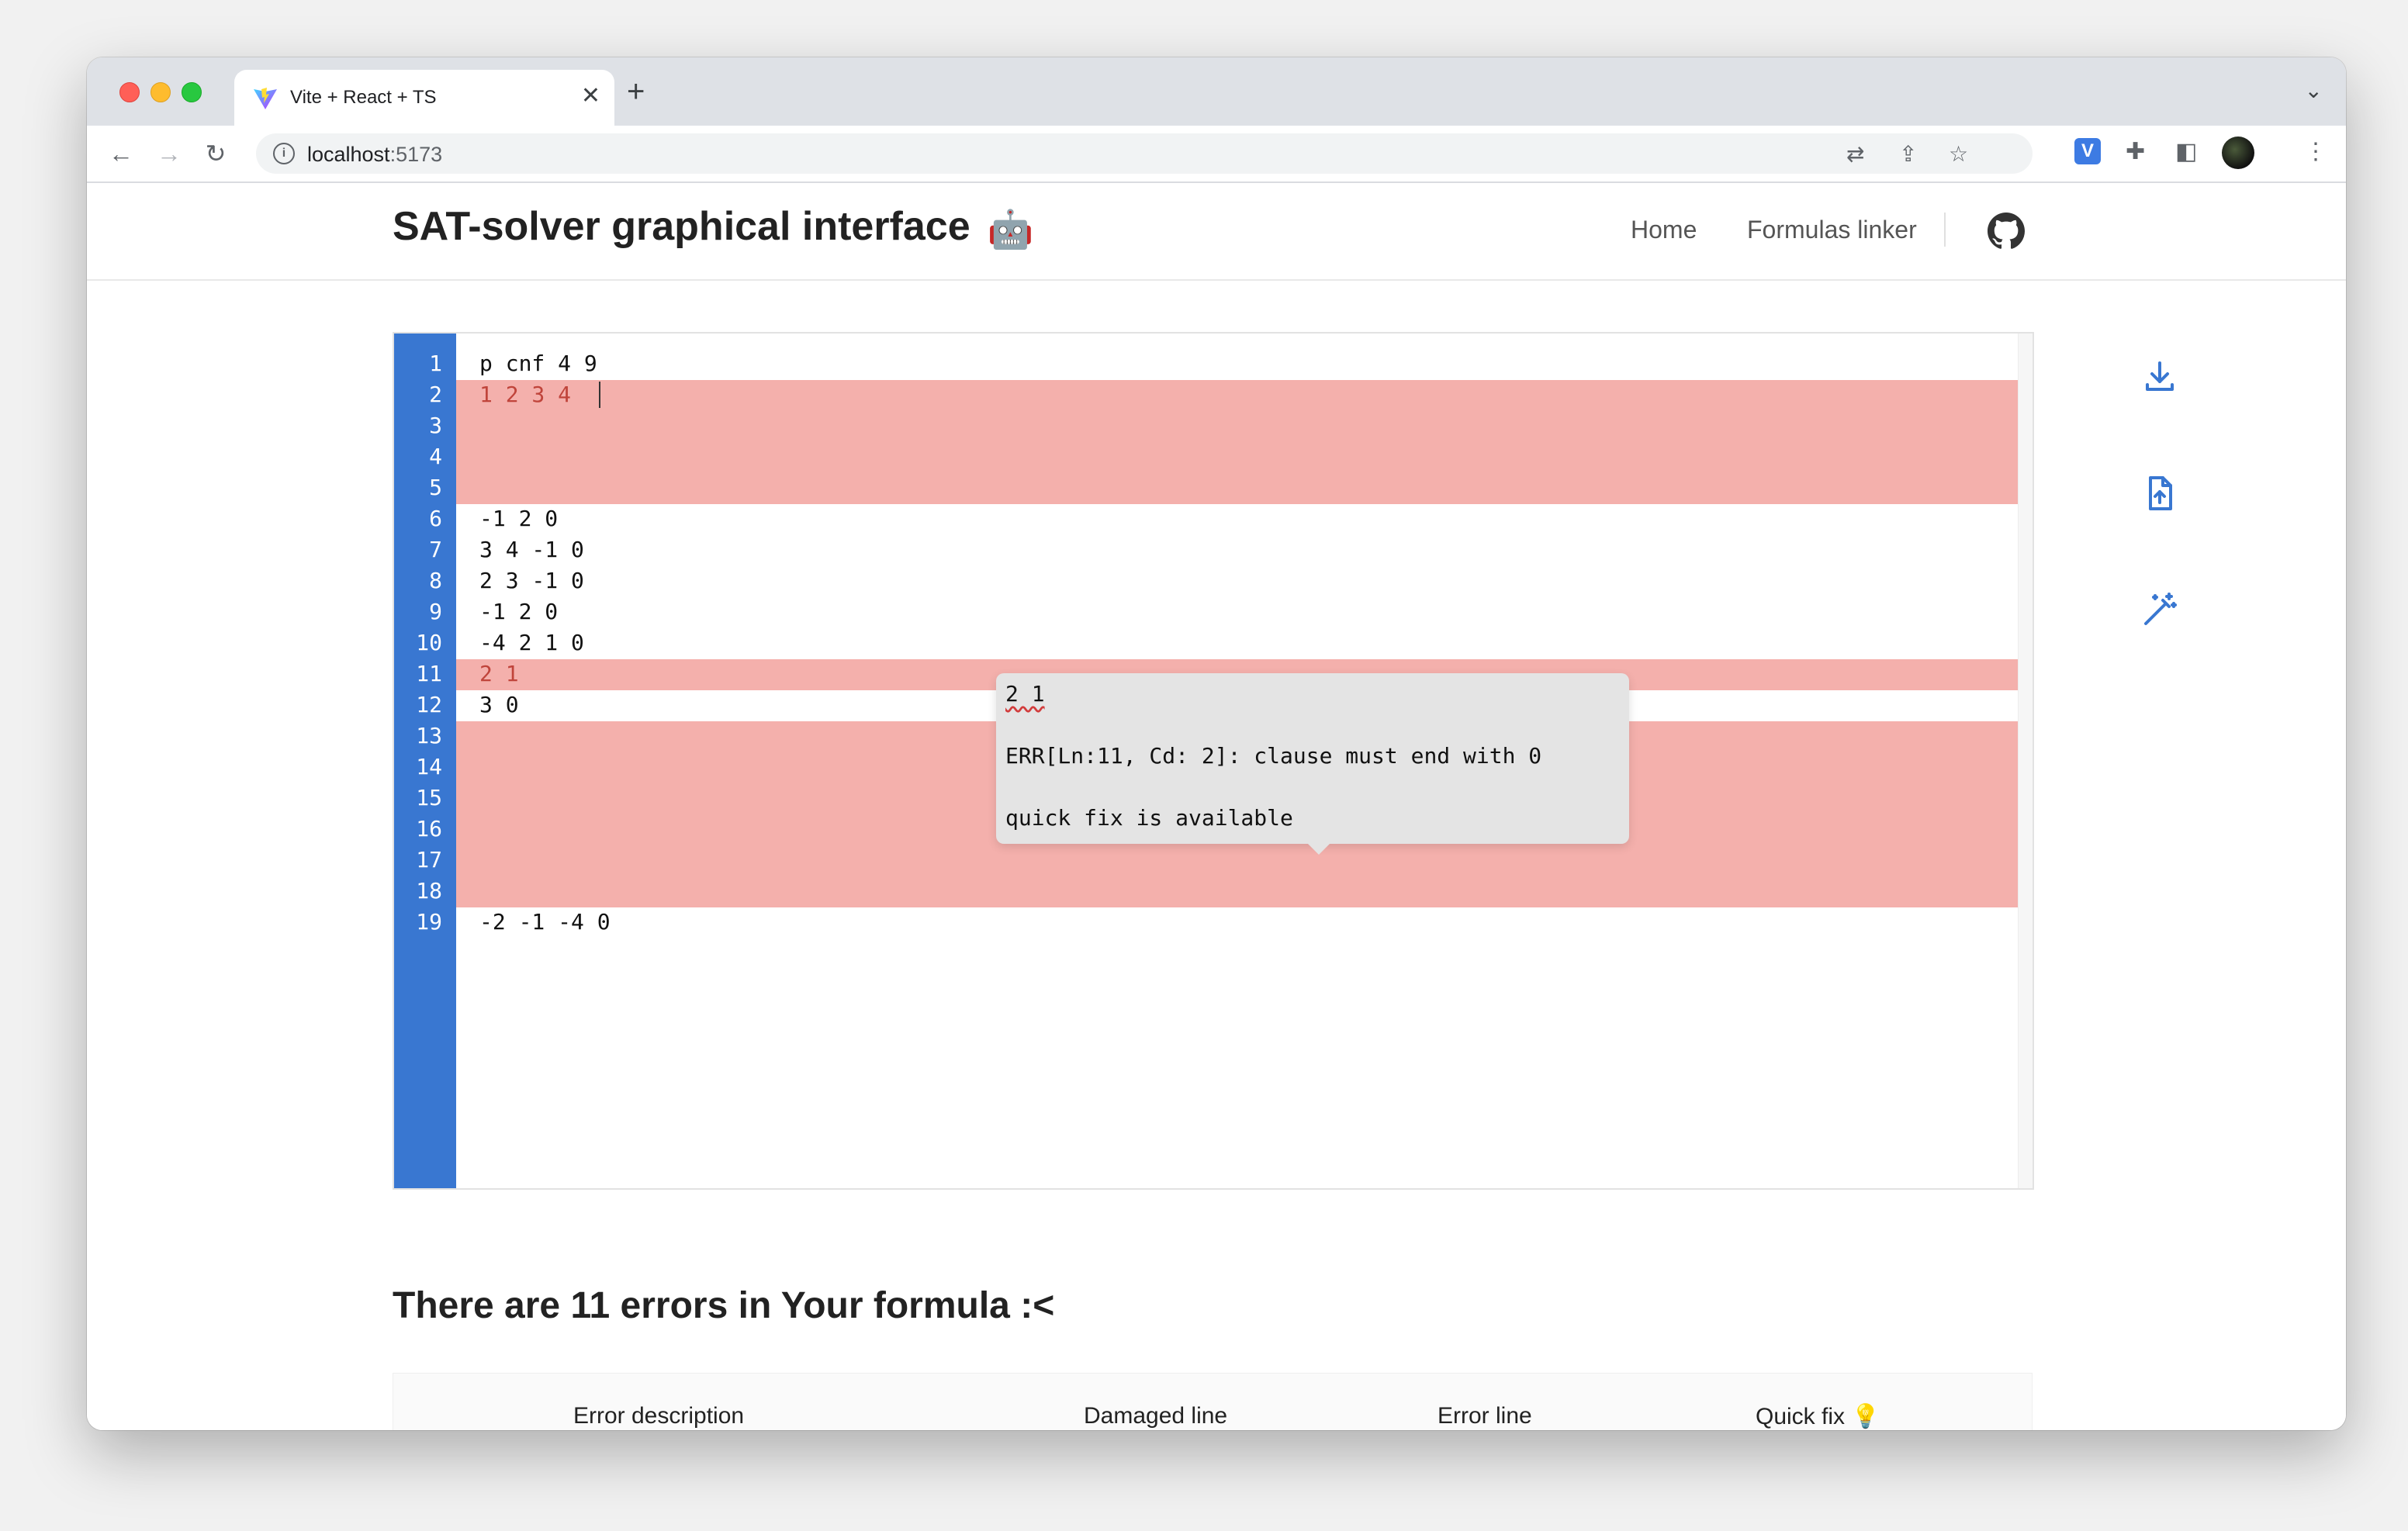 Image resolution: width=2408 pixels, height=1531 pixels. Describe the element at coordinates (1216, 91) in the screenshot. I see `tab-strip: Vite + React + TS ✕ + ⌄` at that location.